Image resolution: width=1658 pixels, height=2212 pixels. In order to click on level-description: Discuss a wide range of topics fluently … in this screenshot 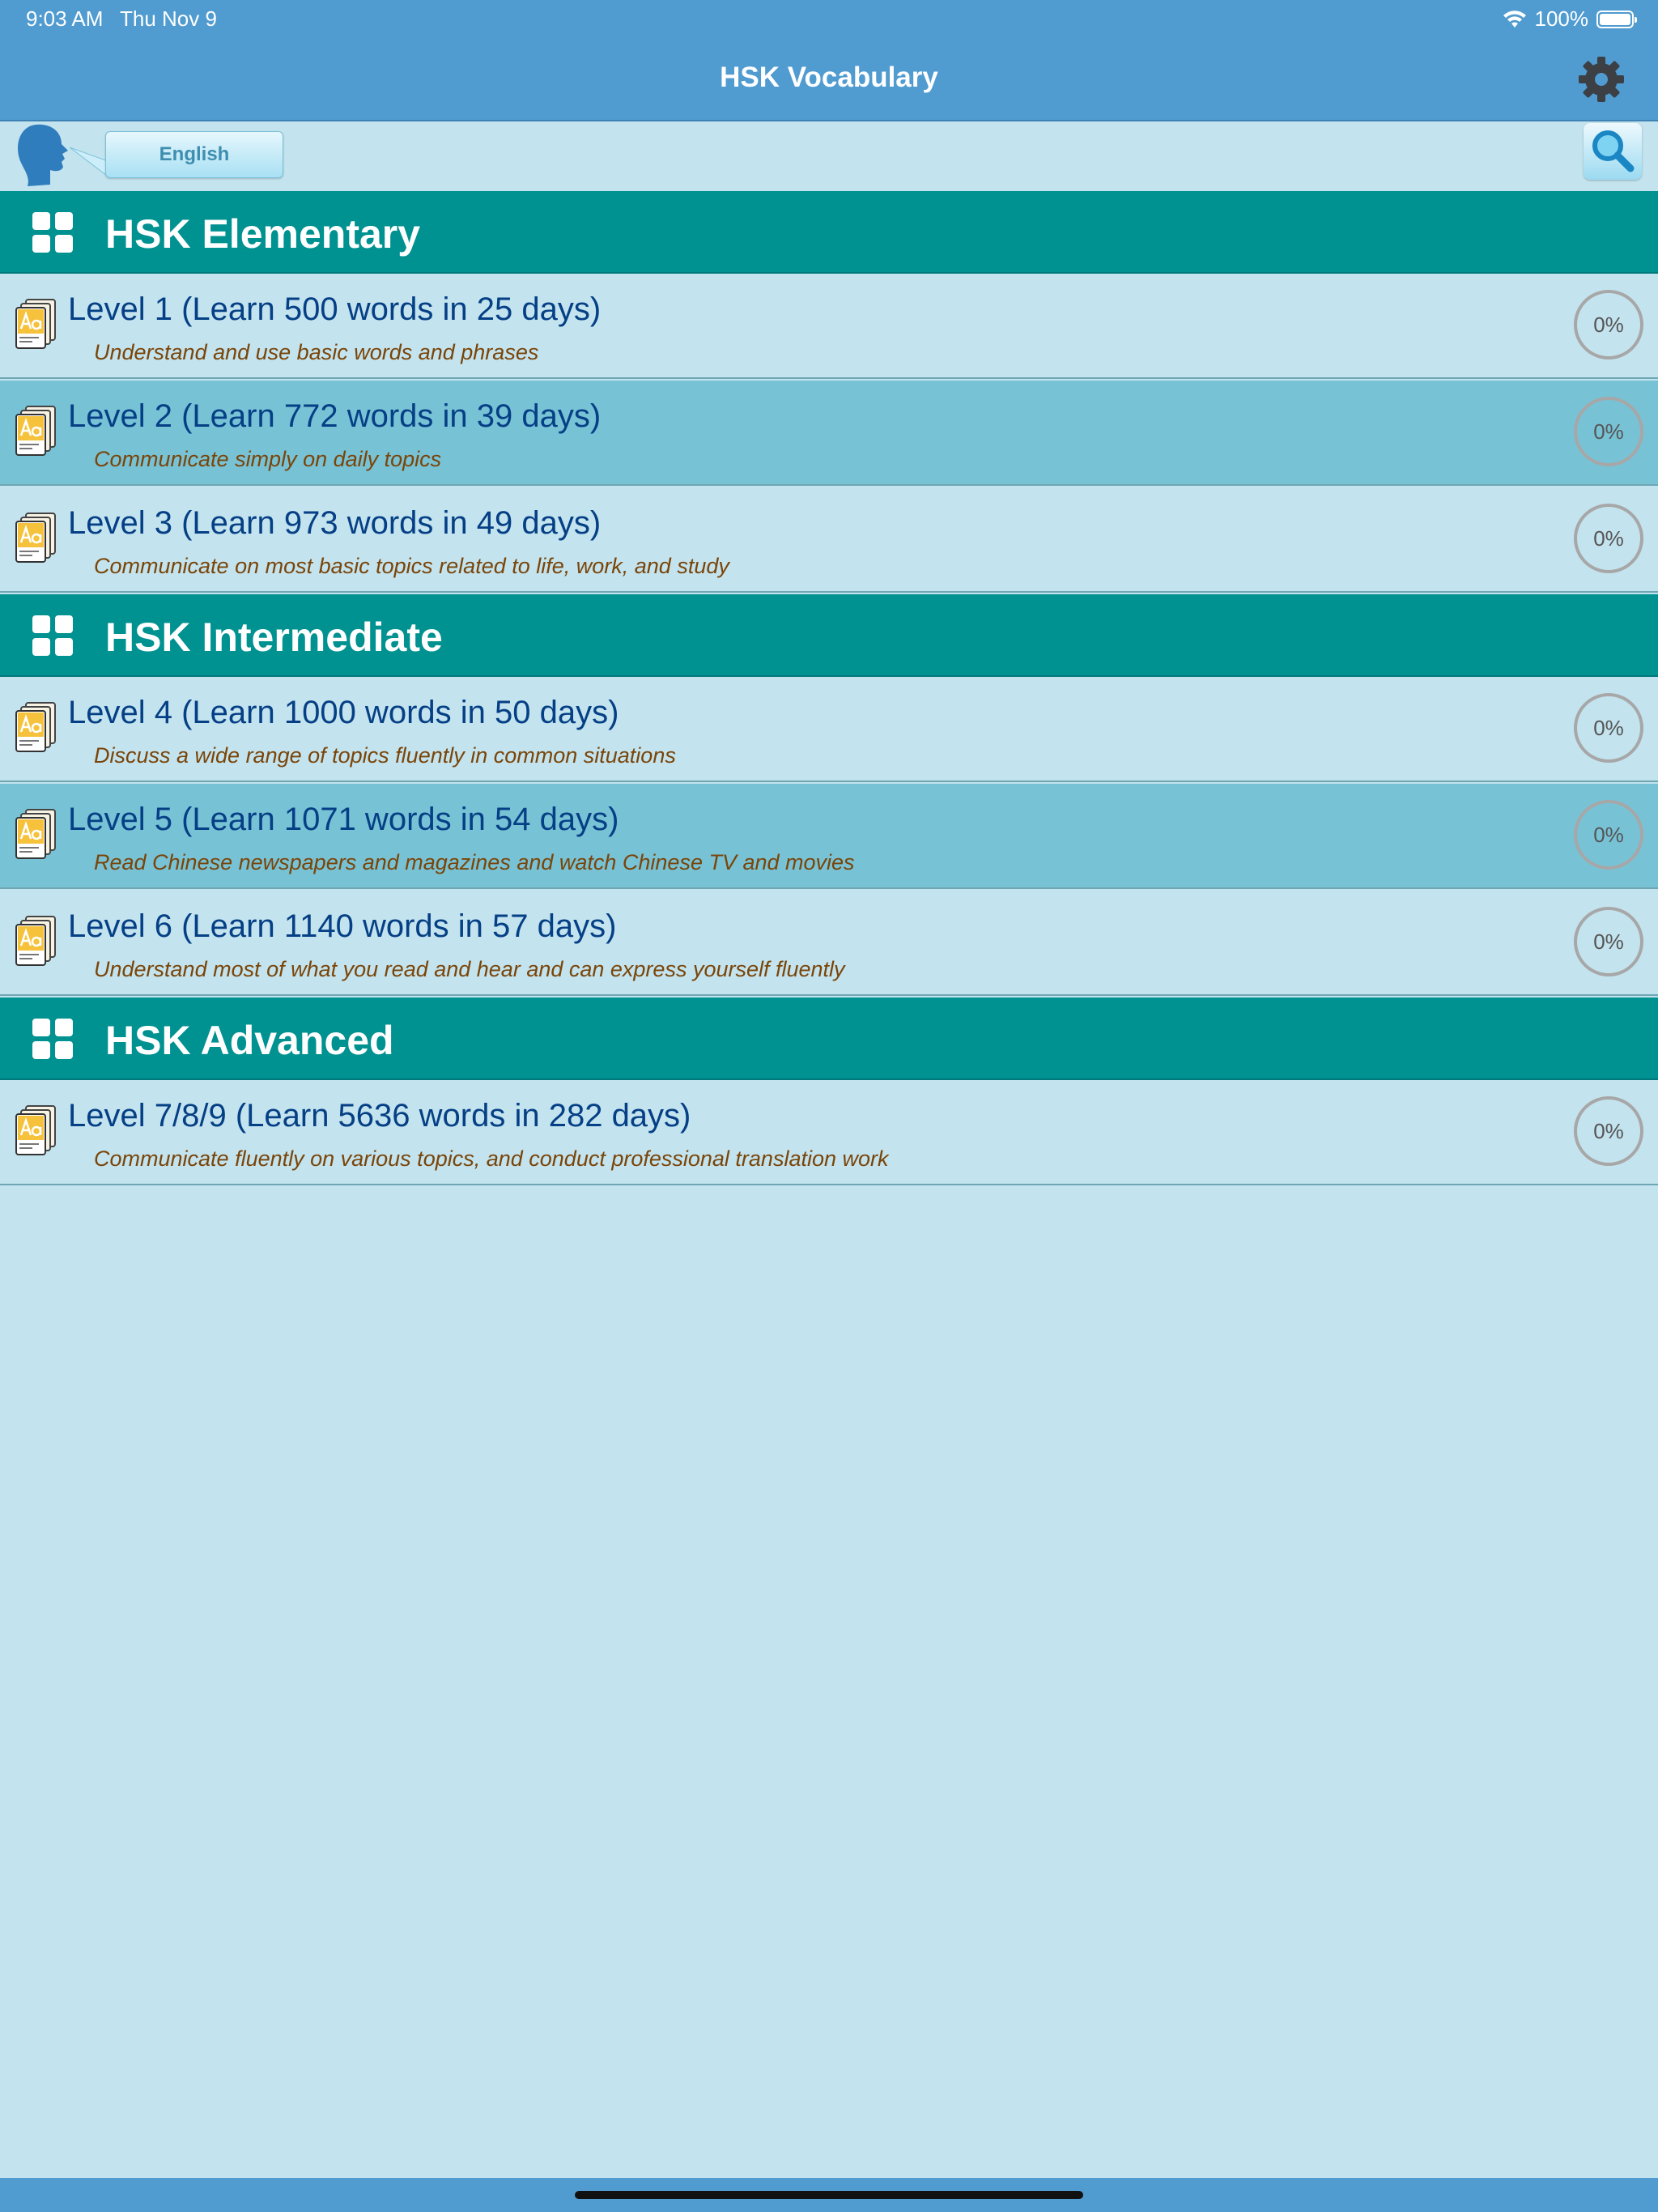, I will do `click(385, 756)`.